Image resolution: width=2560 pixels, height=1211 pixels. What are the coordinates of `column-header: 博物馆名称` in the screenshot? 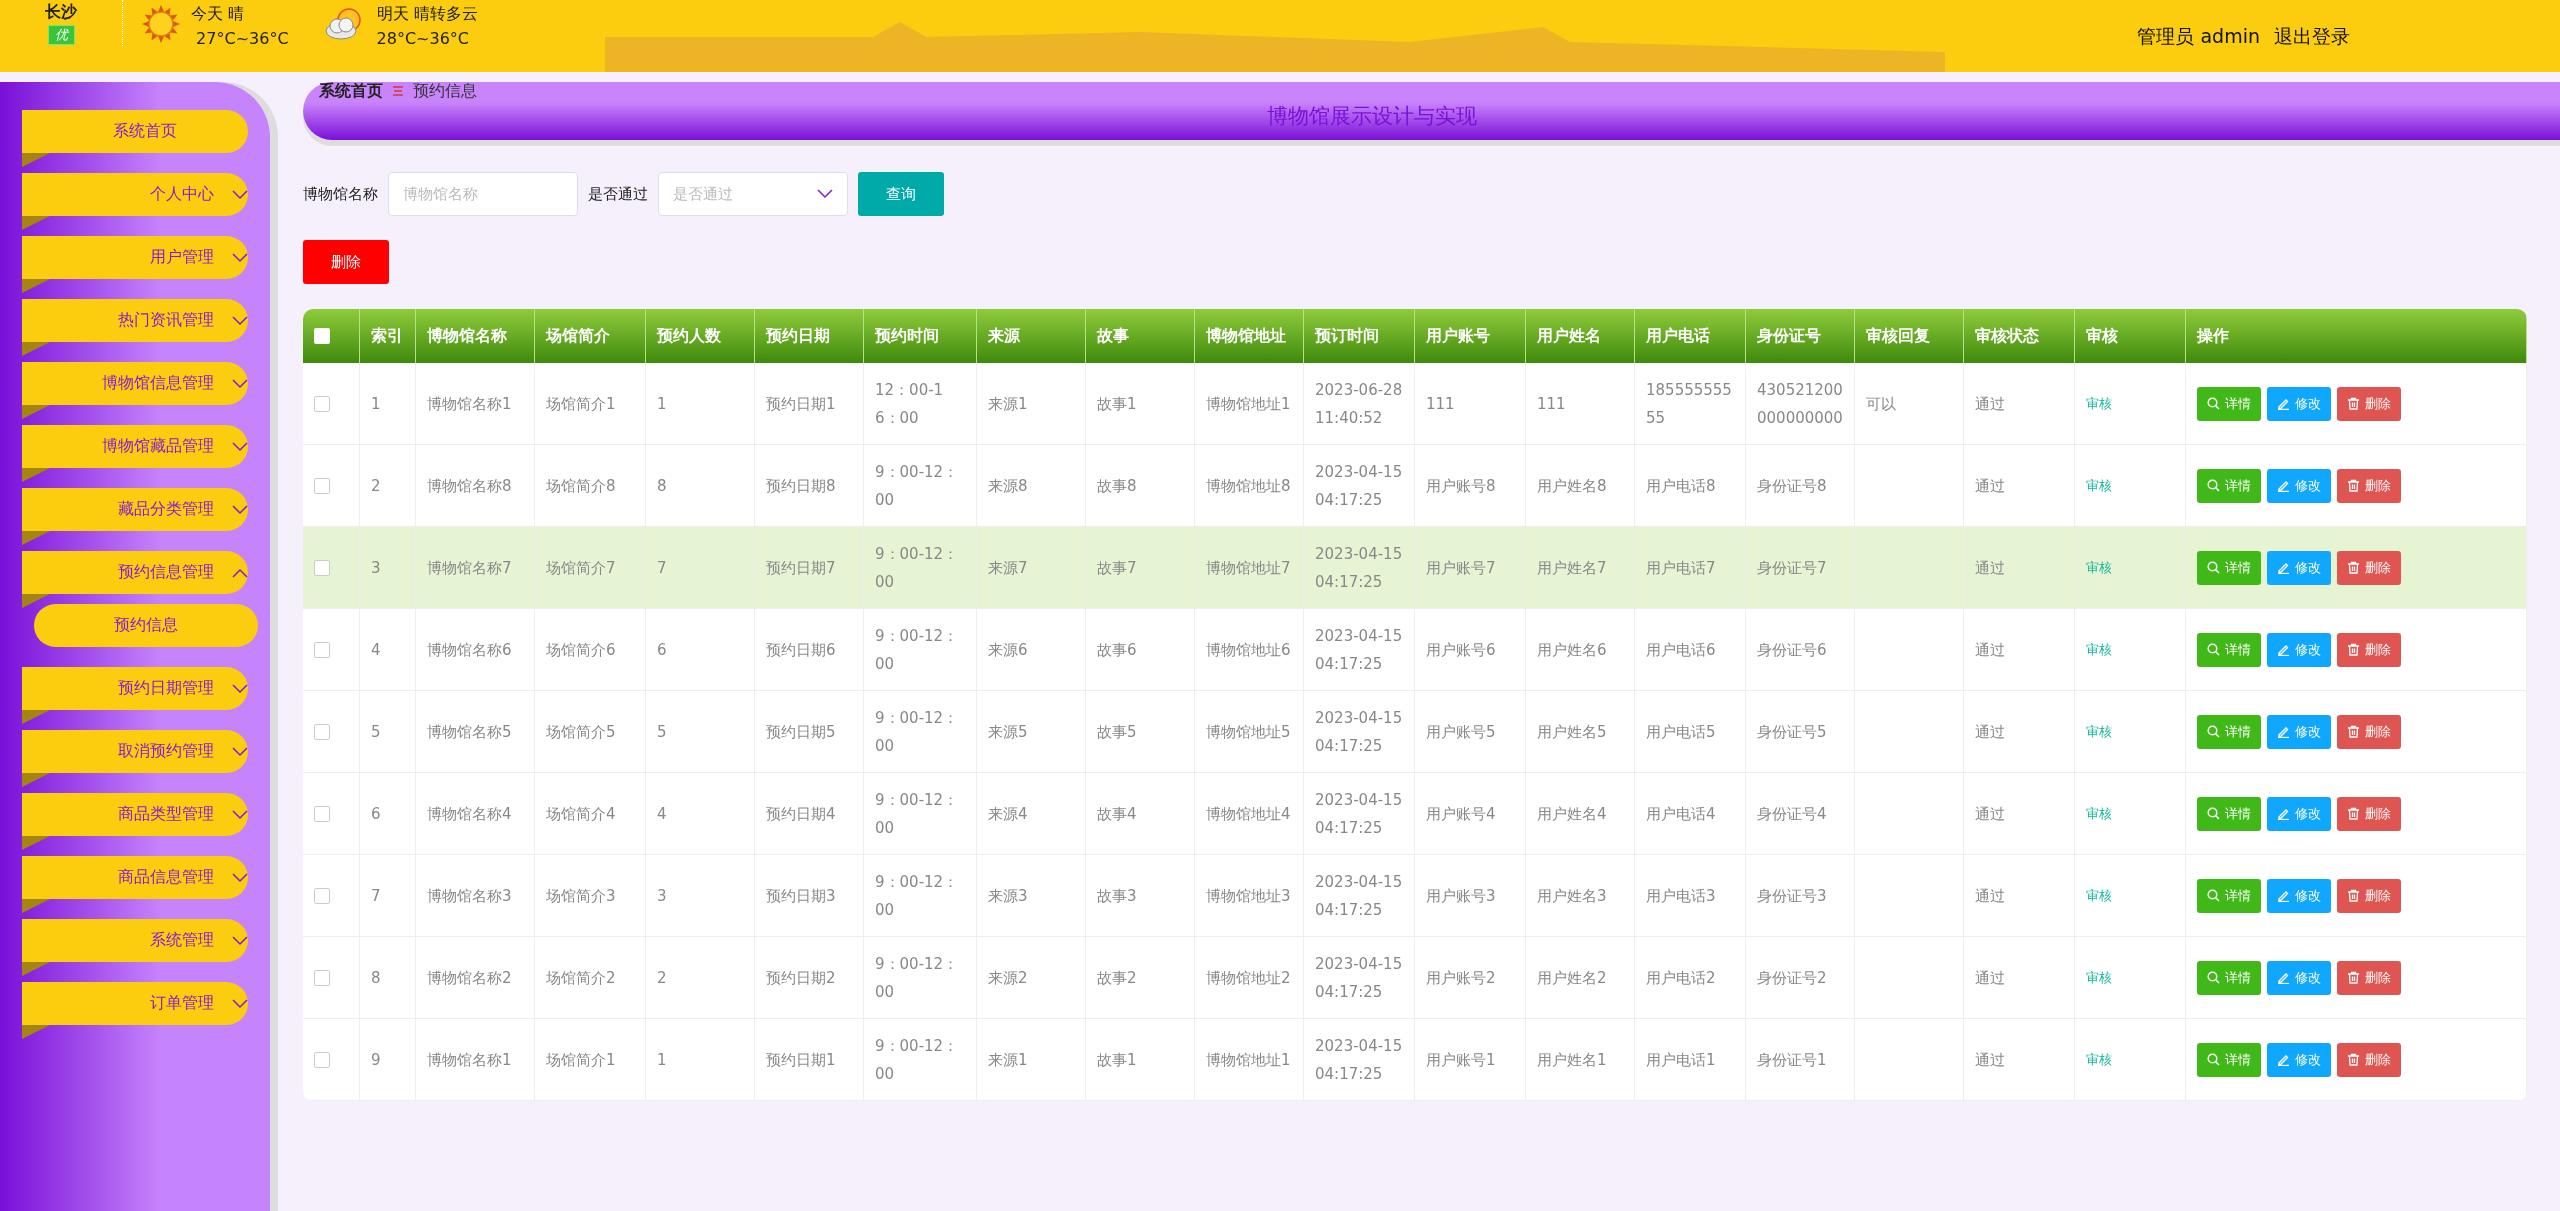 It's located at (475, 336).